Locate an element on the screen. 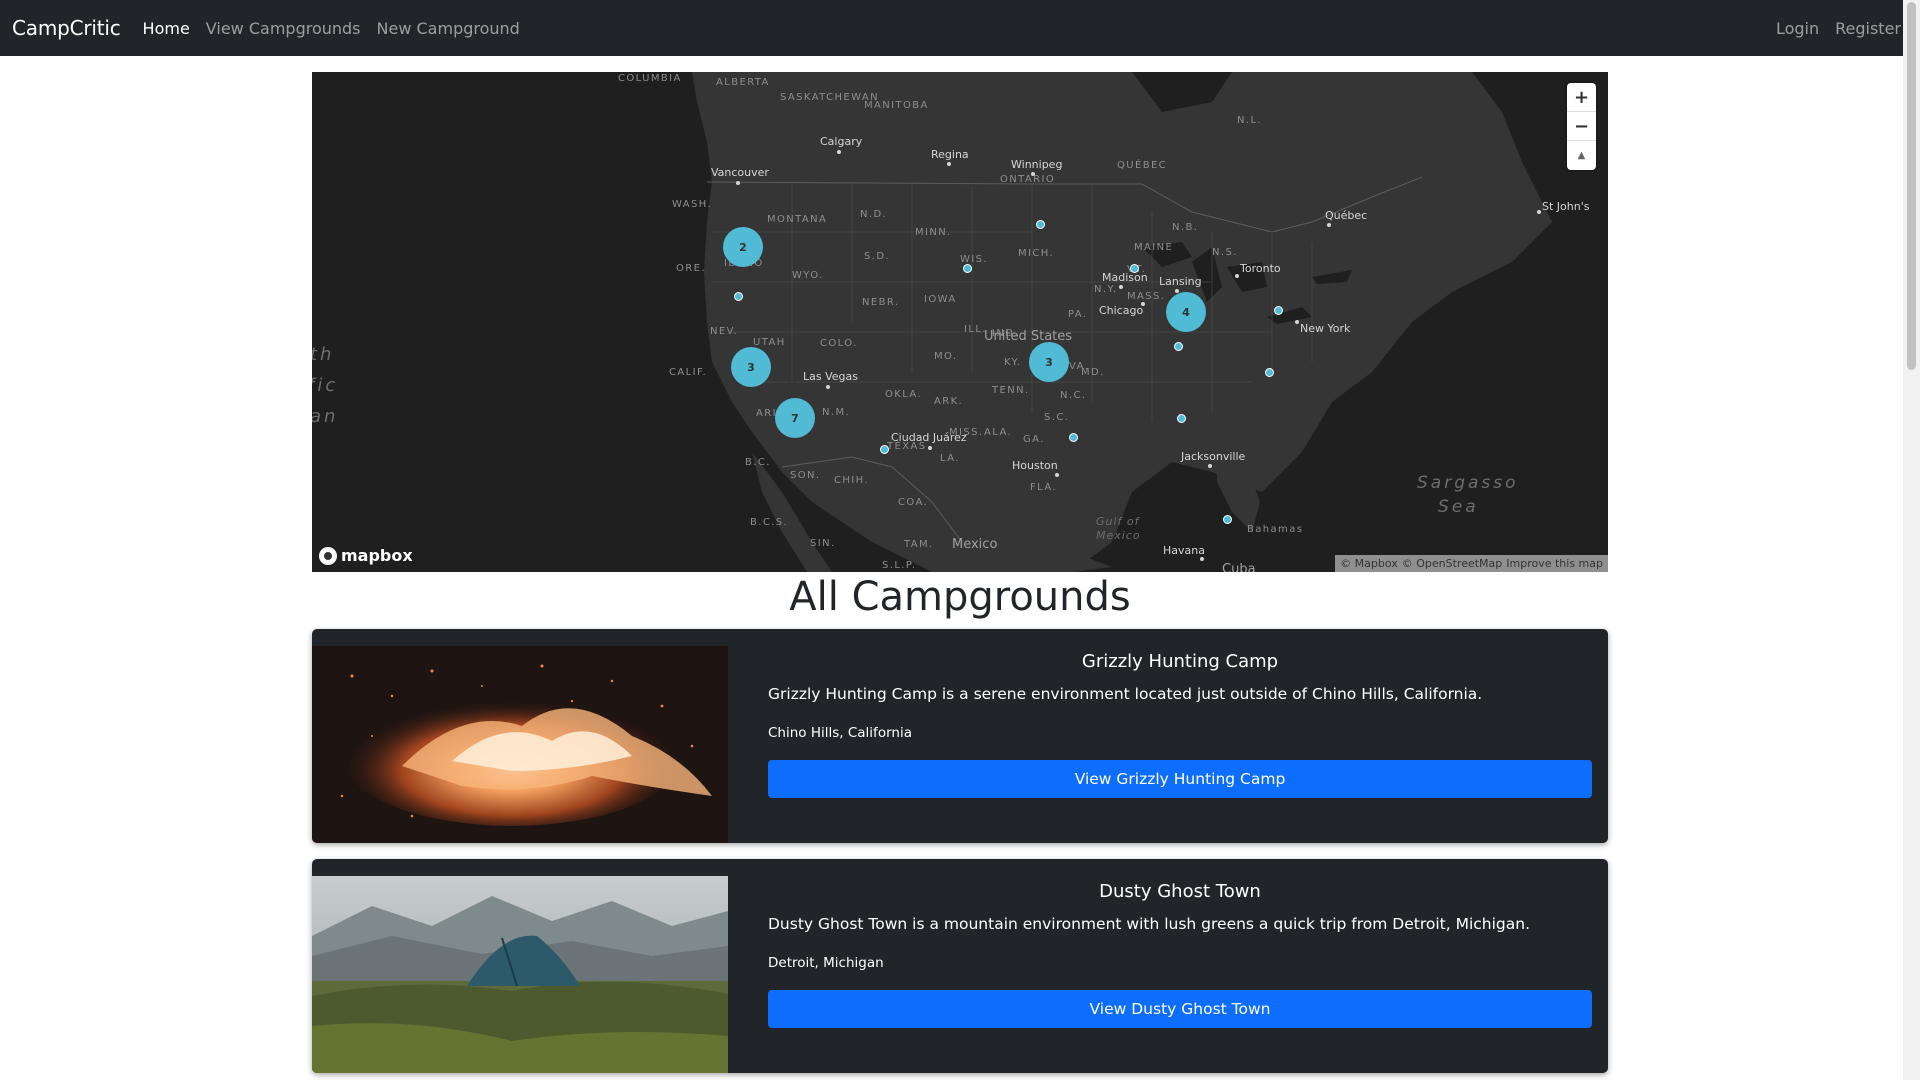 The height and width of the screenshot is (1080, 1920). city-label: Québec is located at coordinates (1346, 215).